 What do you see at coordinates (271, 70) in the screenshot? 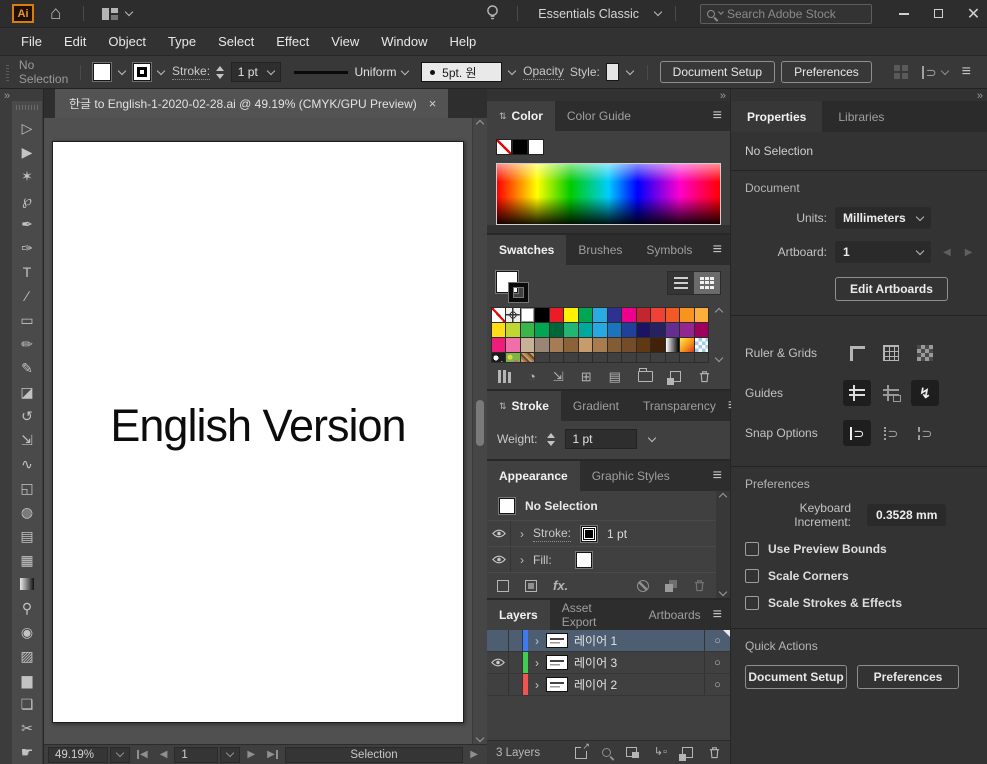
I see `chevron-down-icon` at bounding box center [271, 70].